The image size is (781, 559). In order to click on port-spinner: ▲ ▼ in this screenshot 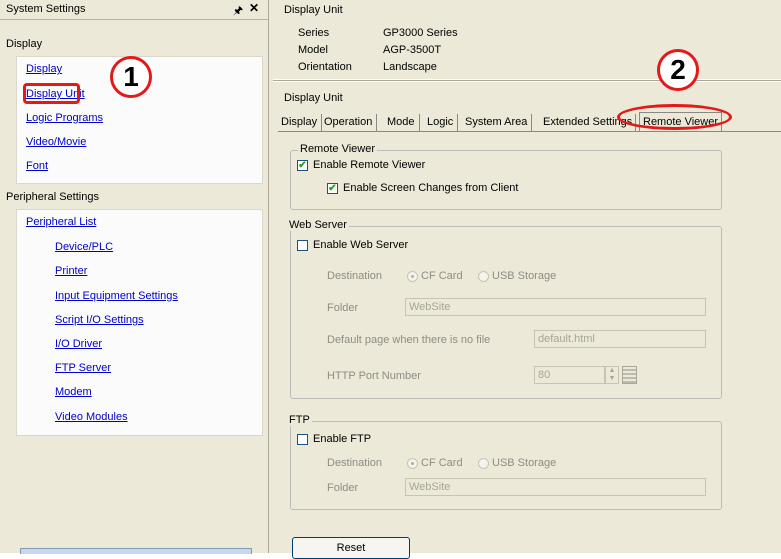, I will do `click(612, 375)`.